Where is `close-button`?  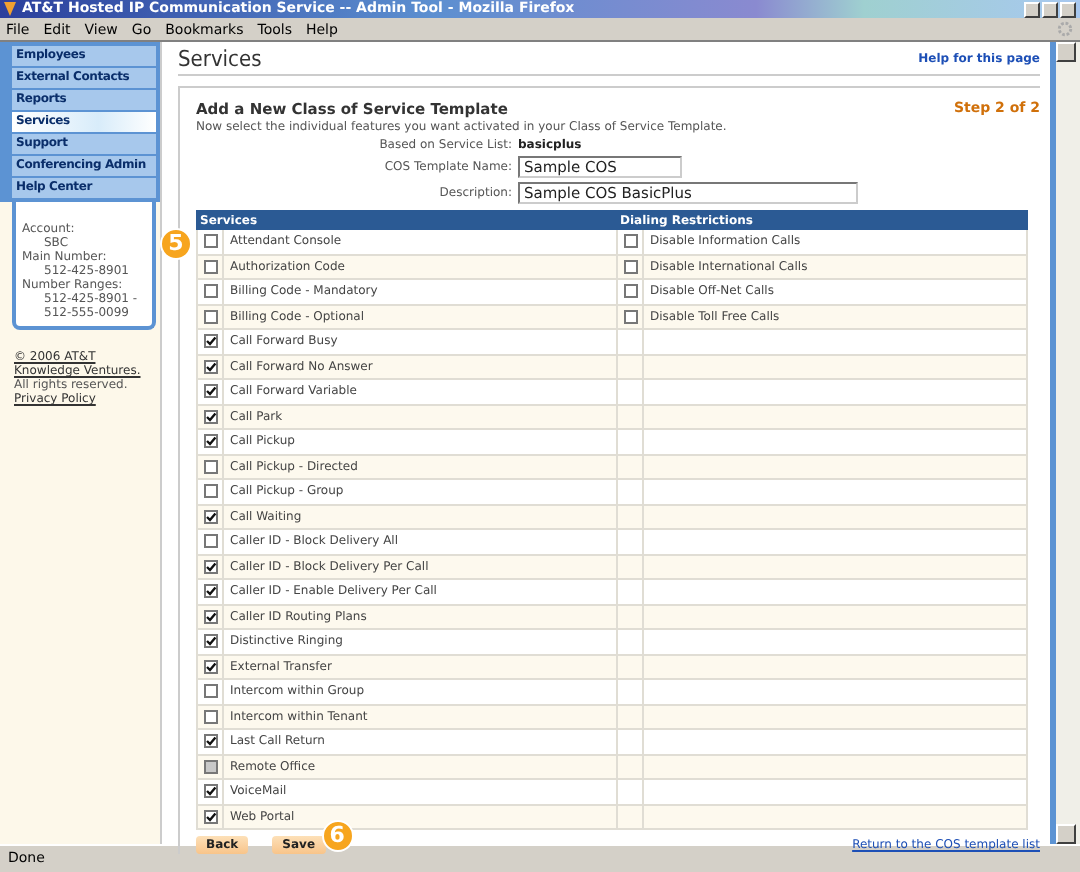
close-button is located at coordinates (1068, 9).